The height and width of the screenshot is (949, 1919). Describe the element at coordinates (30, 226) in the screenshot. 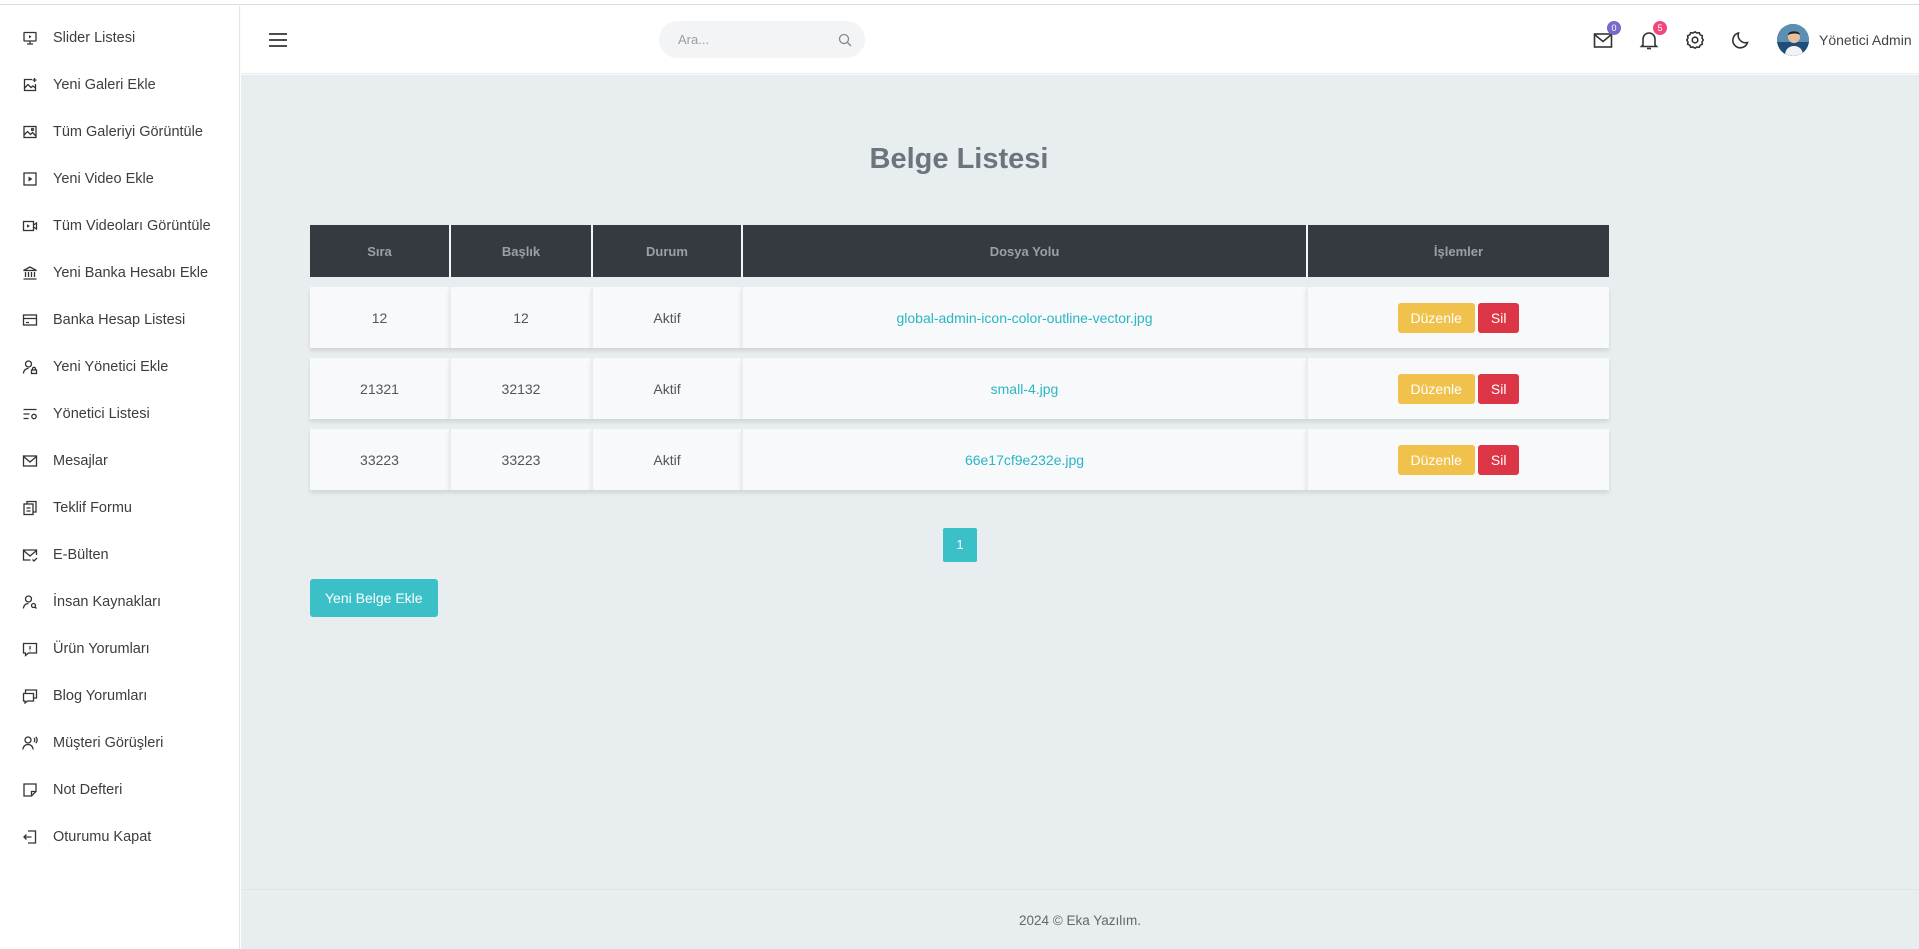

I see `video-camera-icon` at that location.